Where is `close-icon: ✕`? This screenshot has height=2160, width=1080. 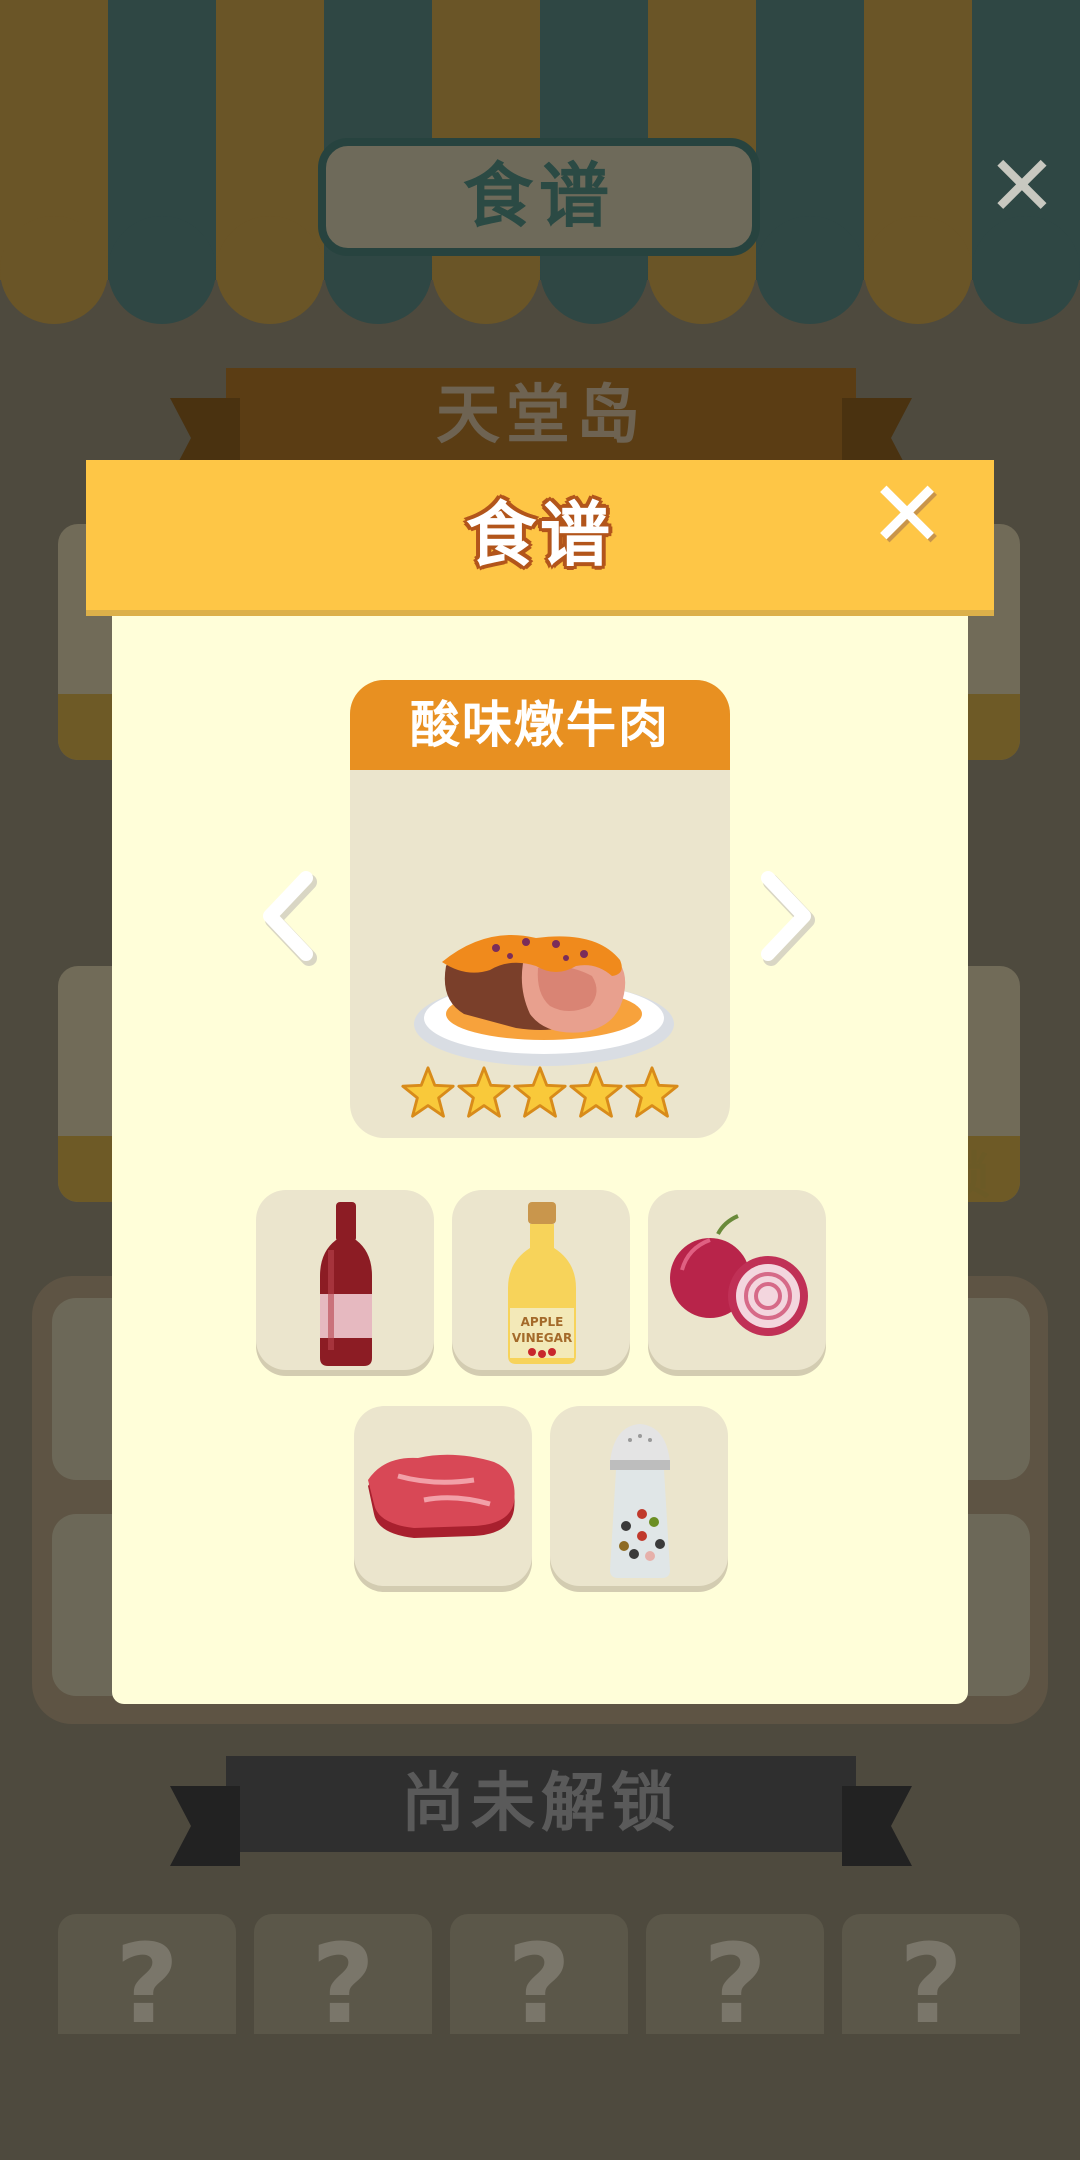
close-icon: ✕ is located at coordinates (907, 515).